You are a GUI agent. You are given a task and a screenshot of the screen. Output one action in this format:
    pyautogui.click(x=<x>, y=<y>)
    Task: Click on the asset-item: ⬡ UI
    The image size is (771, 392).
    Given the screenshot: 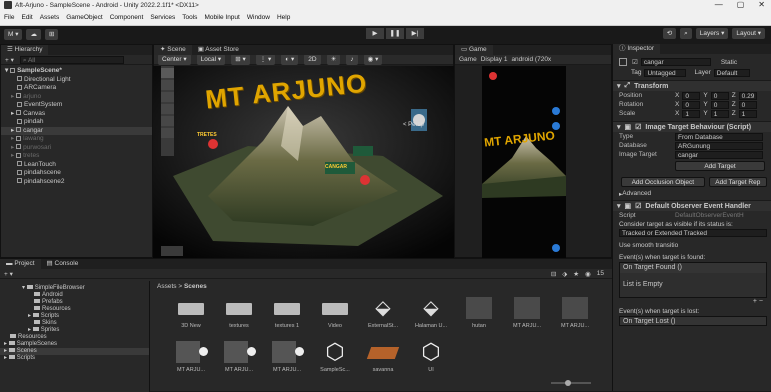 What is the action you would take?
    pyautogui.click(x=431, y=356)
    